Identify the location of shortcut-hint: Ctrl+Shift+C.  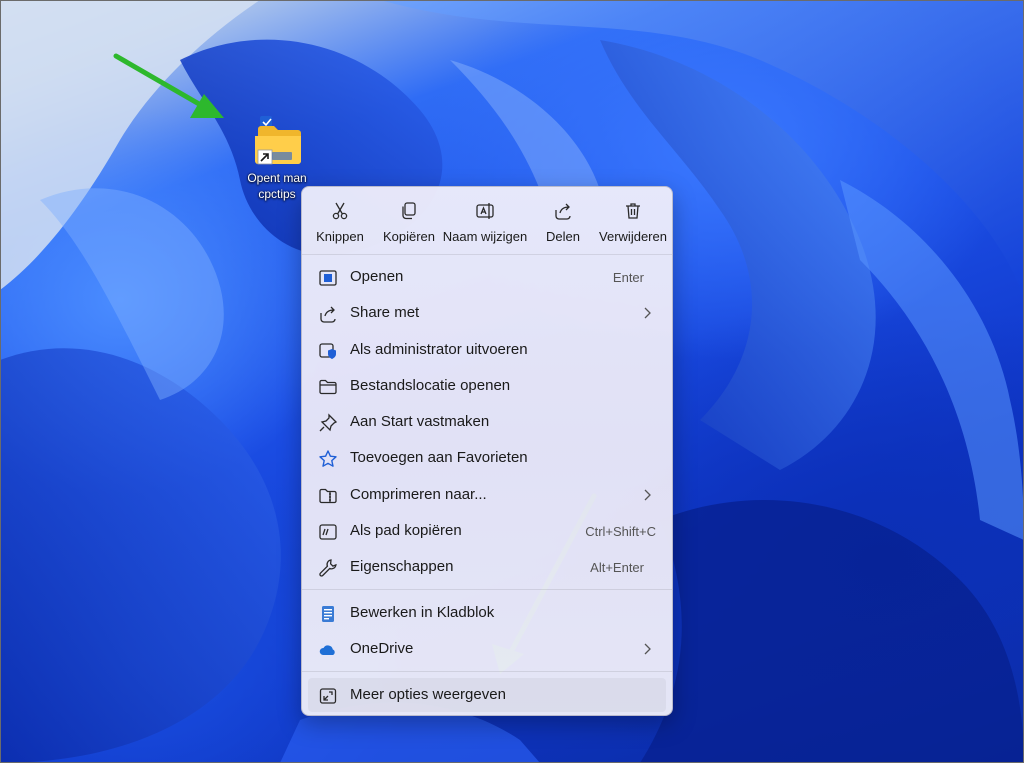
(620, 531).